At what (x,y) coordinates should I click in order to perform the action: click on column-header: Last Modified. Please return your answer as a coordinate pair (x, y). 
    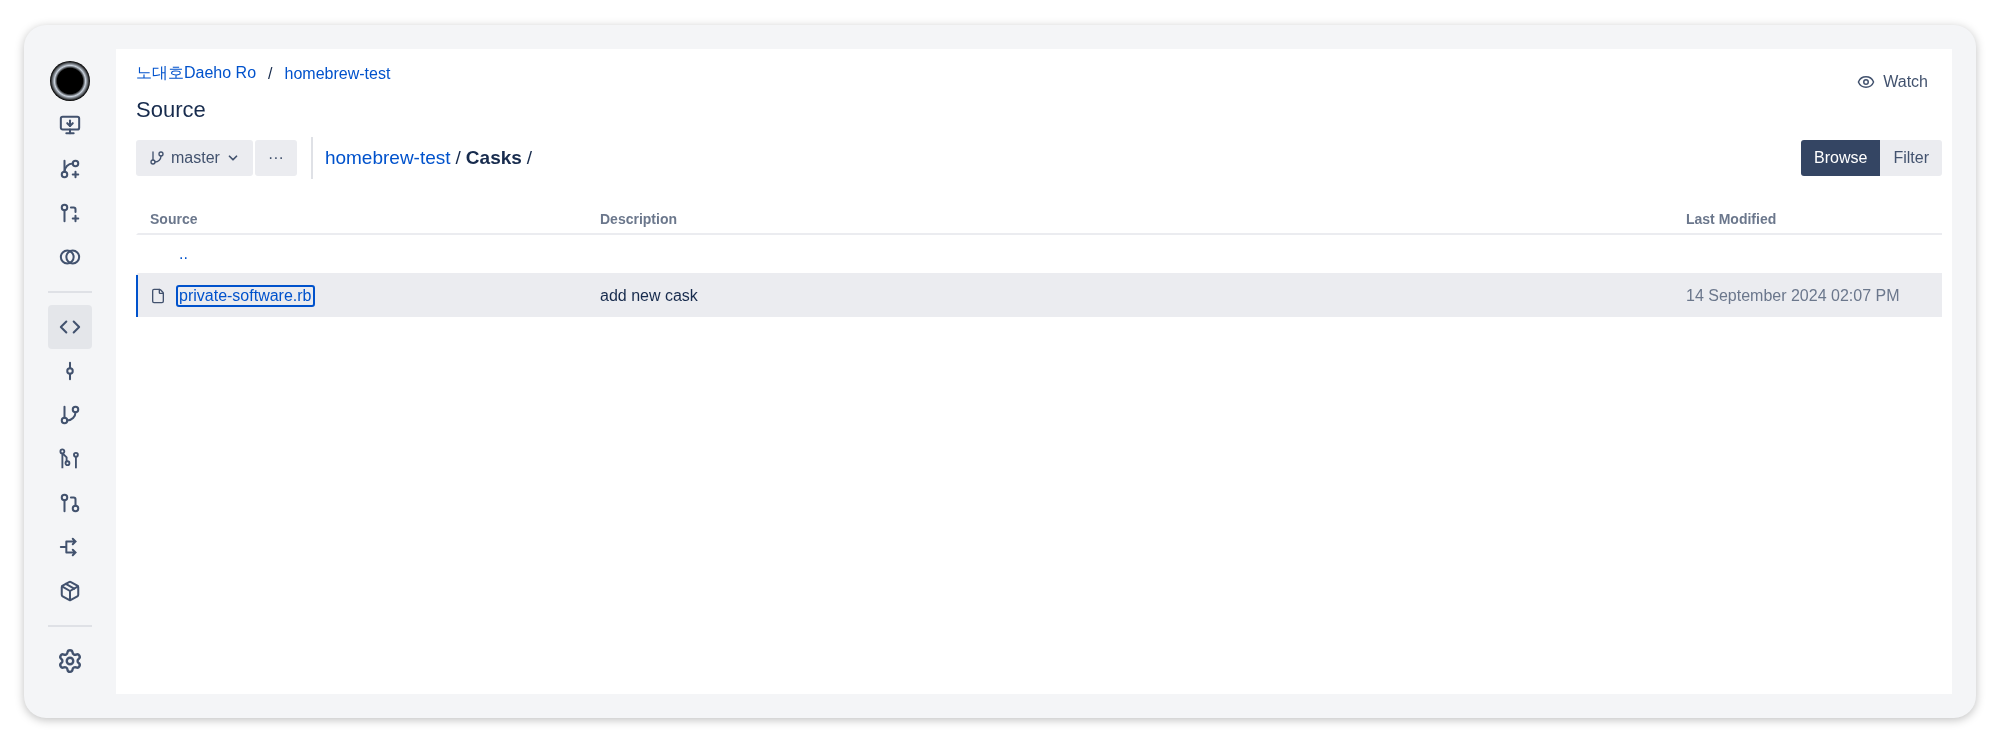
    Looking at the image, I should click on (1731, 219).